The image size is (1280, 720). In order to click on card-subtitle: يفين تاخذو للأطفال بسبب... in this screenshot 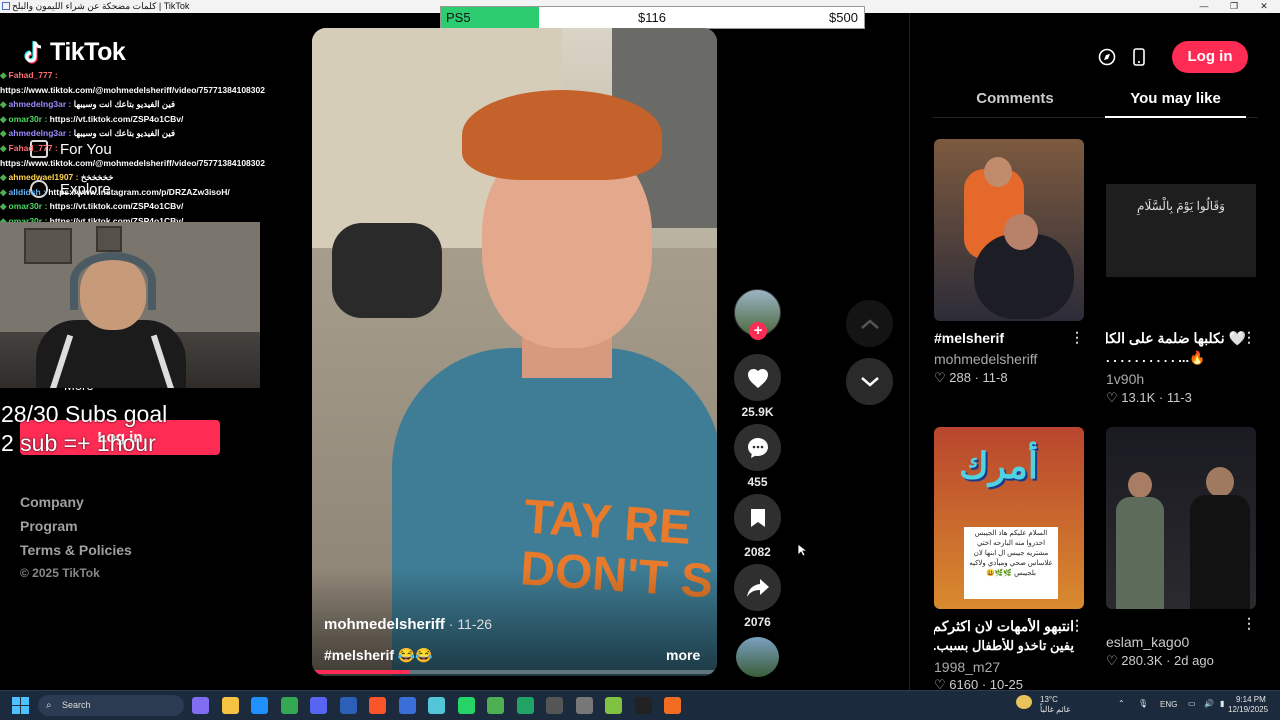, I will do `click(1004, 646)`.